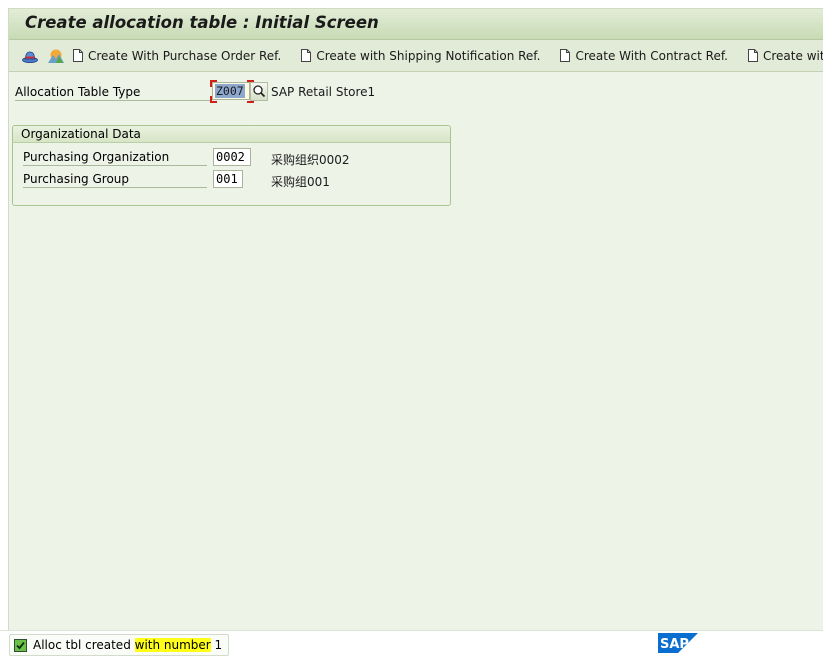 The width and height of the screenshot is (823, 657). Describe the element at coordinates (113, 93) in the screenshot. I see `allocation-table-type-label: Allocation Table Type` at that location.